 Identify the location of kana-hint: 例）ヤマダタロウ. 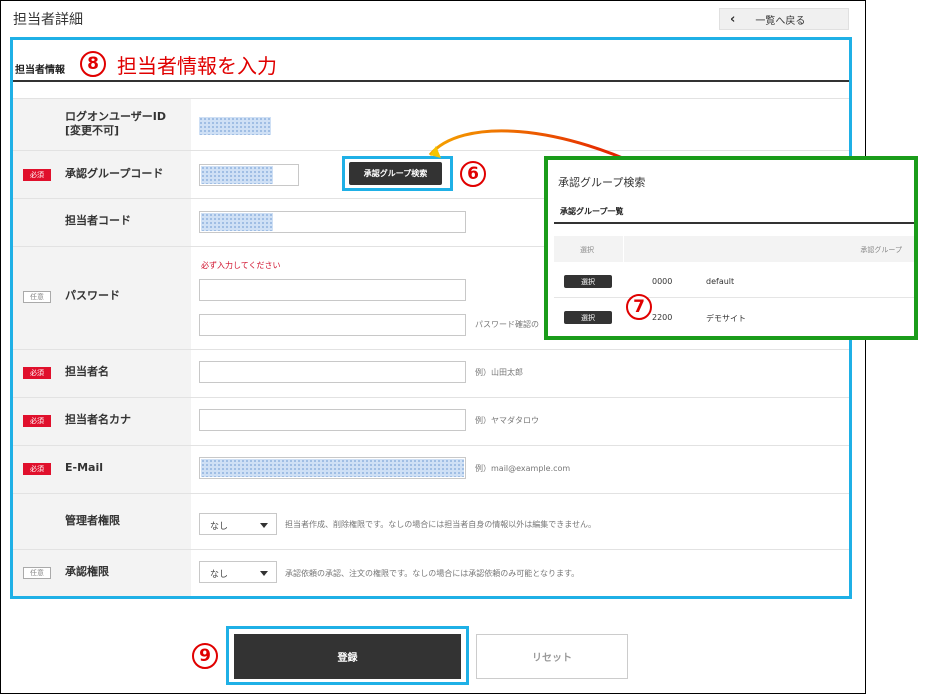
(507, 420).